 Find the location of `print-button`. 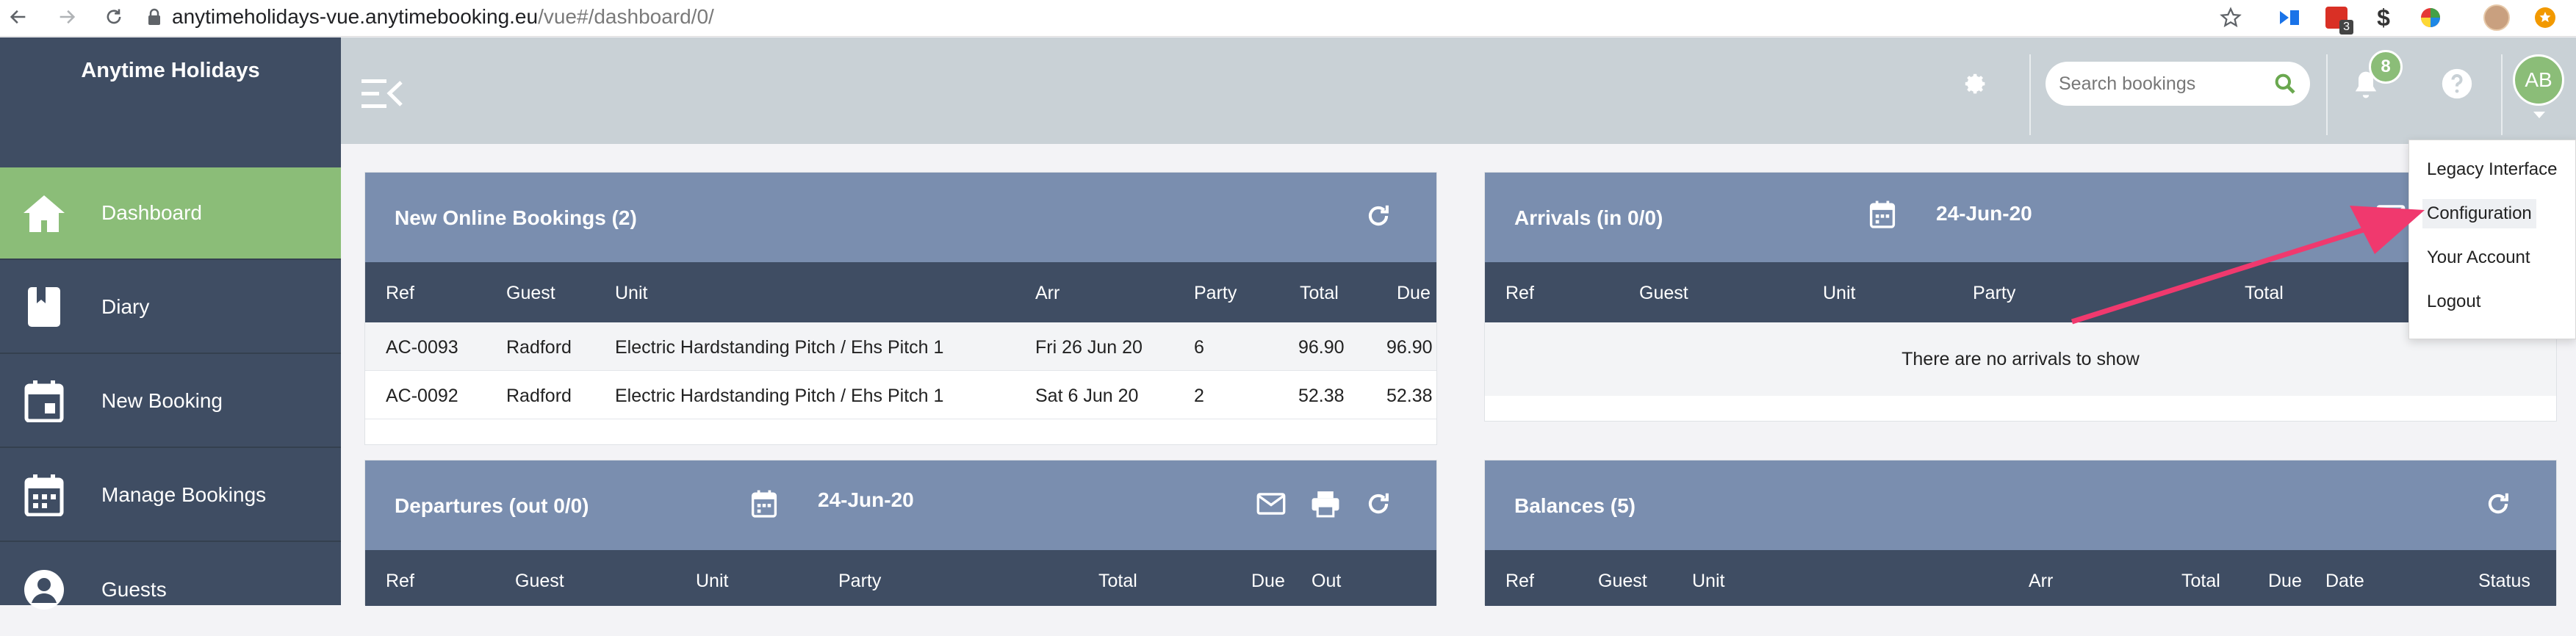

print-button is located at coordinates (1325, 504).